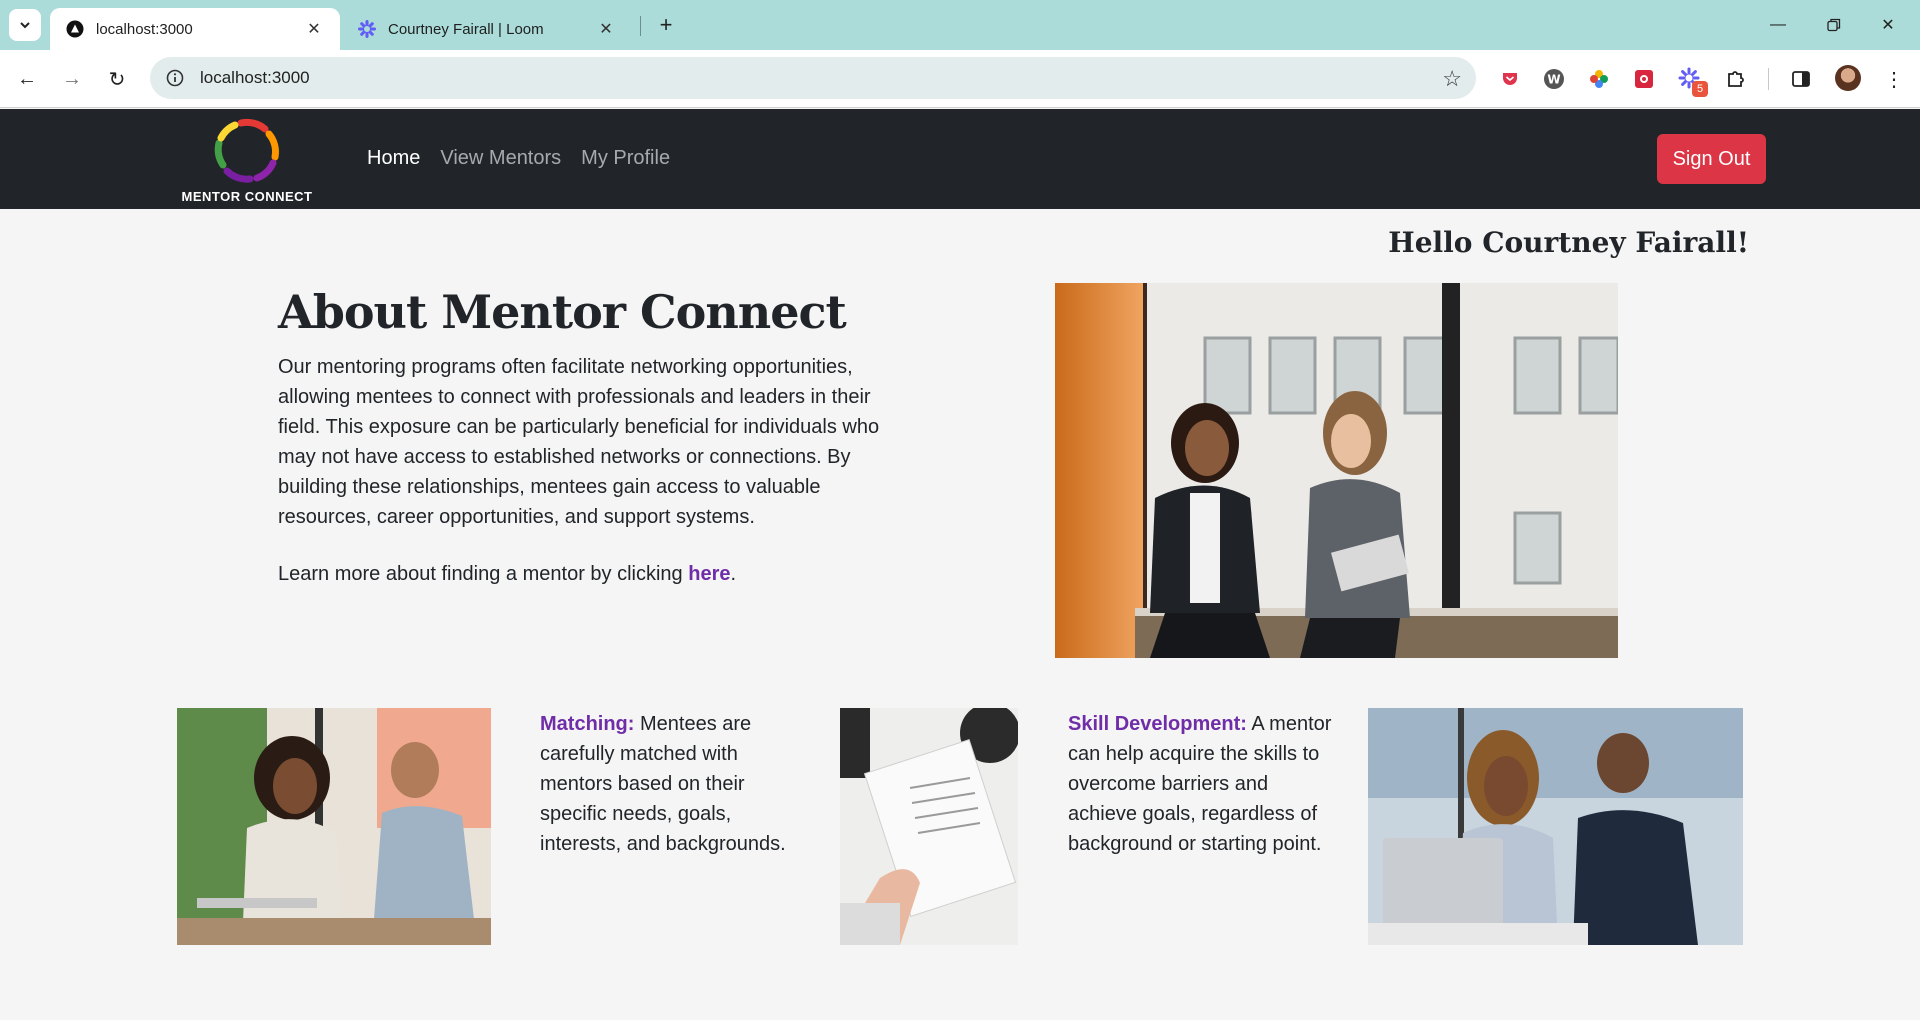  Describe the element at coordinates (246, 150) in the screenshot. I see `mentor-connect-logo-icon` at that location.